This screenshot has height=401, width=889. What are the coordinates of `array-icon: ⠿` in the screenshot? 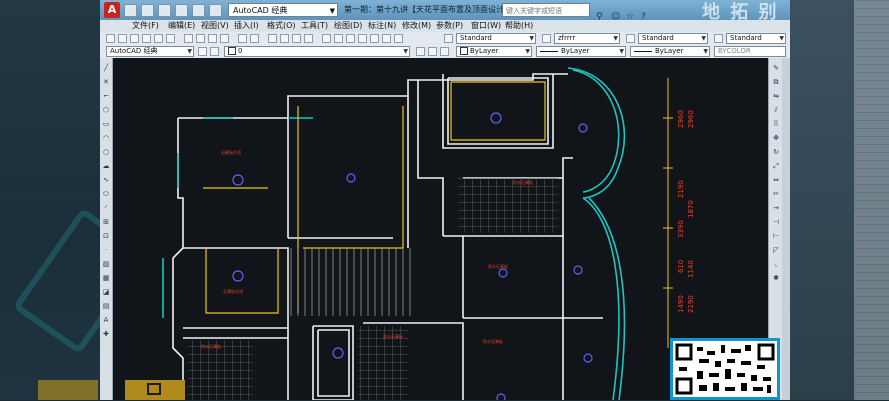 It's located at (776, 124).